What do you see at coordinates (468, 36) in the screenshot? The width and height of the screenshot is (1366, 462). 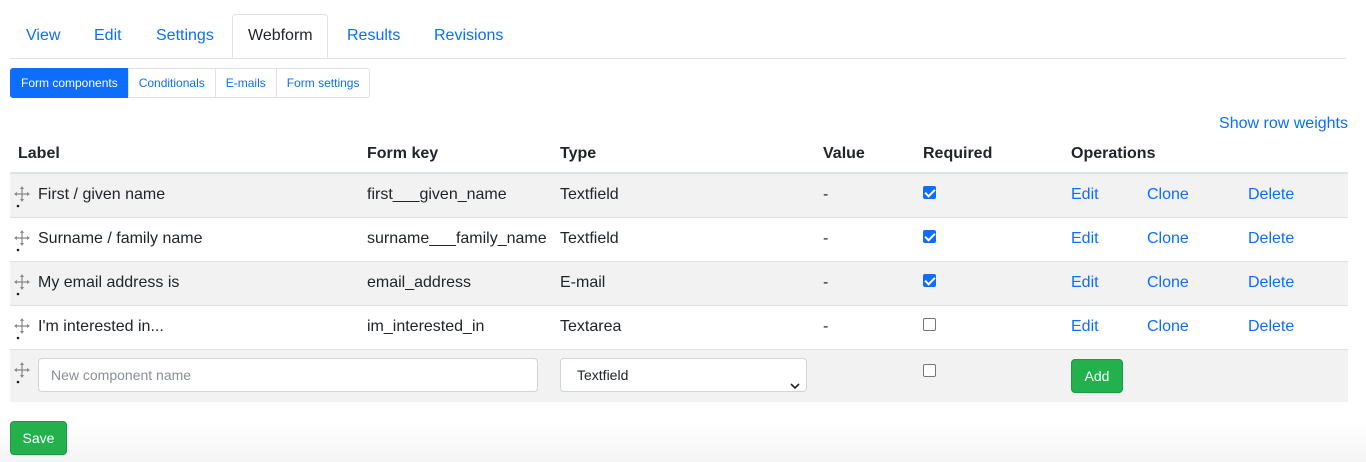 I see `tab-revisions: Revisions` at bounding box center [468, 36].